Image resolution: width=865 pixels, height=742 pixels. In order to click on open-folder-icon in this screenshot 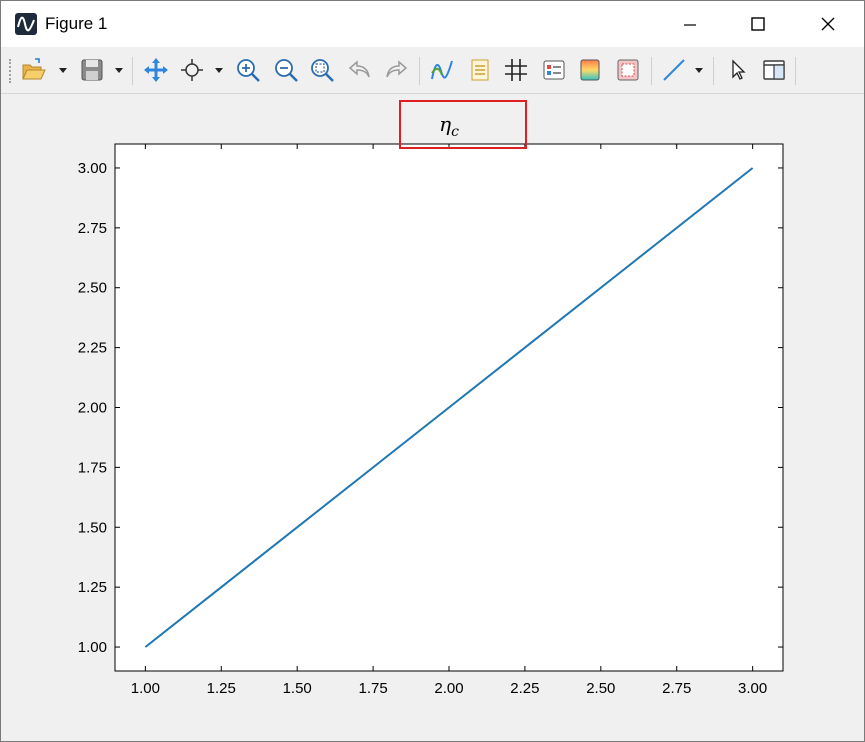, I will do `click(34, 69)`.